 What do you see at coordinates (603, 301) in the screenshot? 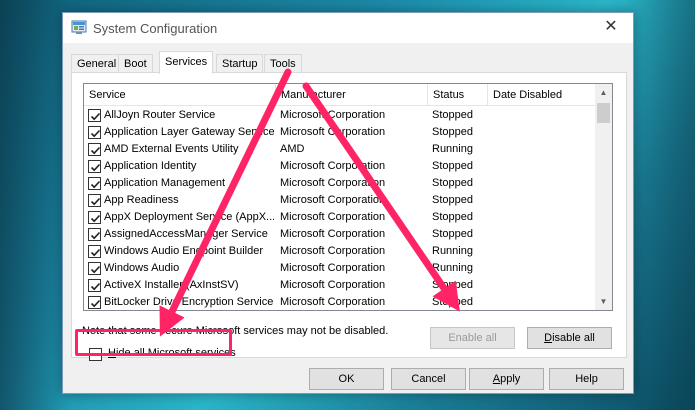
I see `scroll-down-icon: ▼` at bounding box center [603, 301].